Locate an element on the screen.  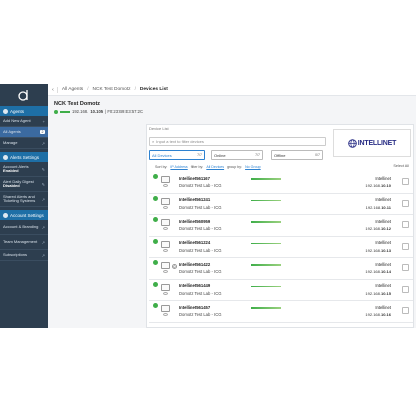
sidebar-item-shared-alerts: Shared Alerts and Ticketing Systems ↗ is located at coordinates (24, 199).